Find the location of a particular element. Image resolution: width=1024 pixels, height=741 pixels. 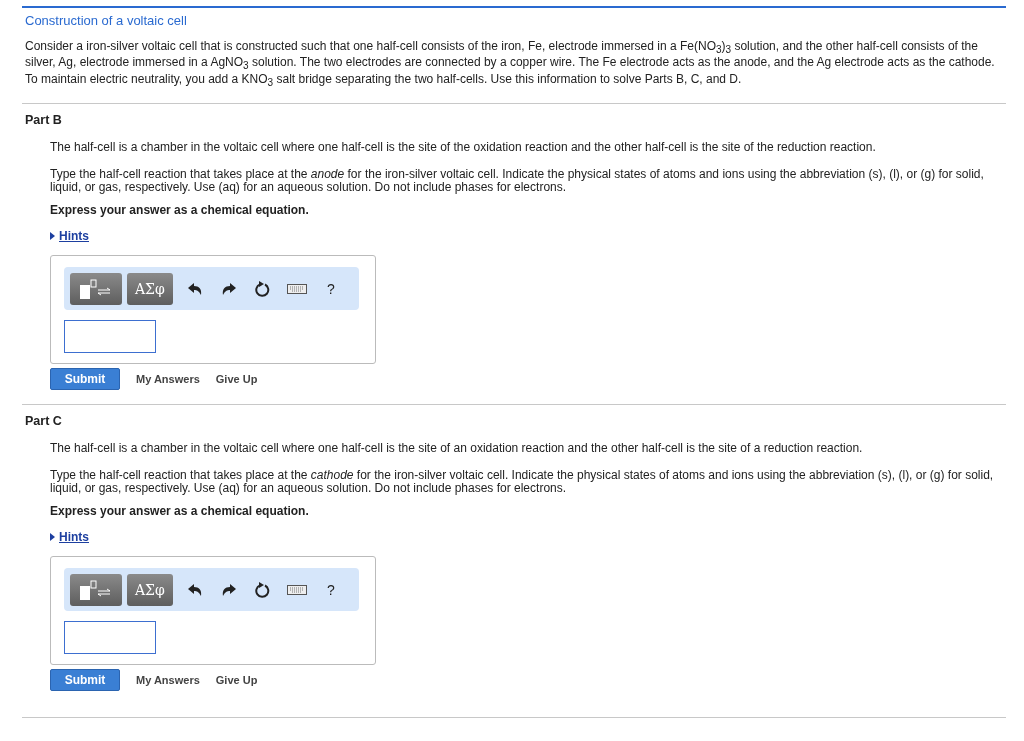

part-title: Part C is located at coordinates (43, 421).